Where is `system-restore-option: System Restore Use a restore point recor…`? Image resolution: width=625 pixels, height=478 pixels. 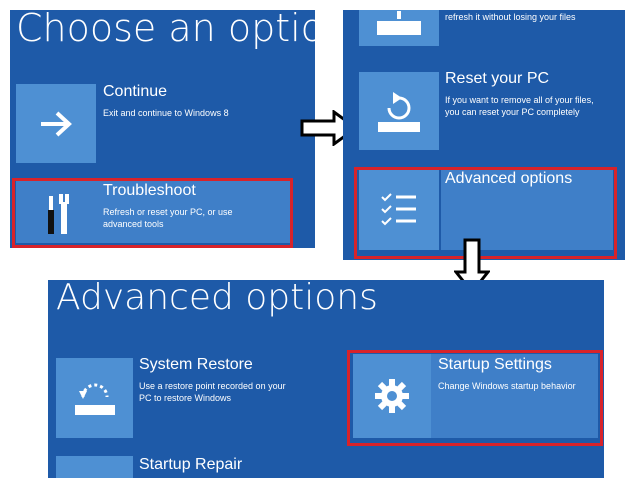 system-restore-option: System Restore Use a restore point recor… is located at coordinates (193, 397).